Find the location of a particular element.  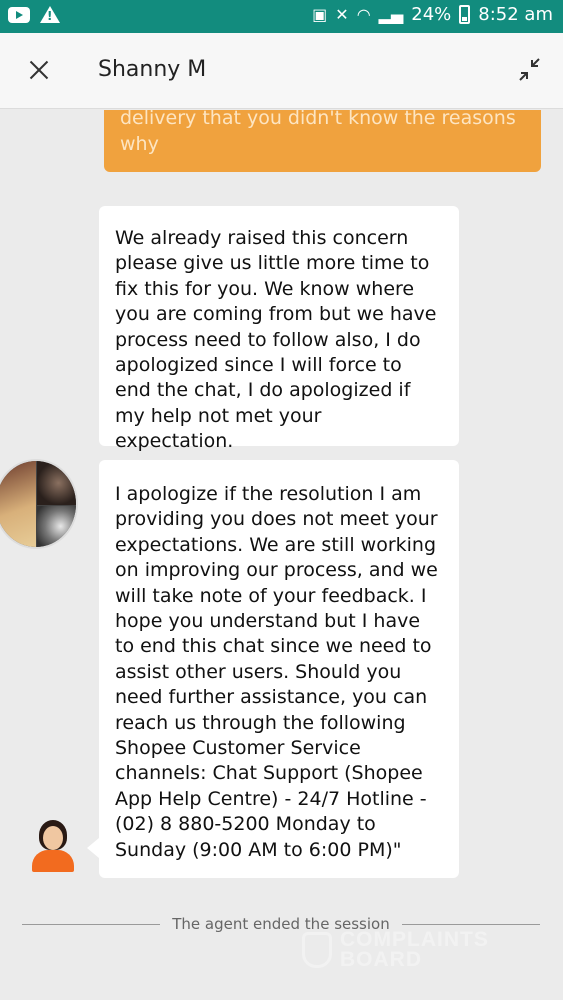

battery-percent: 24% is located at coordinates (431, 14).